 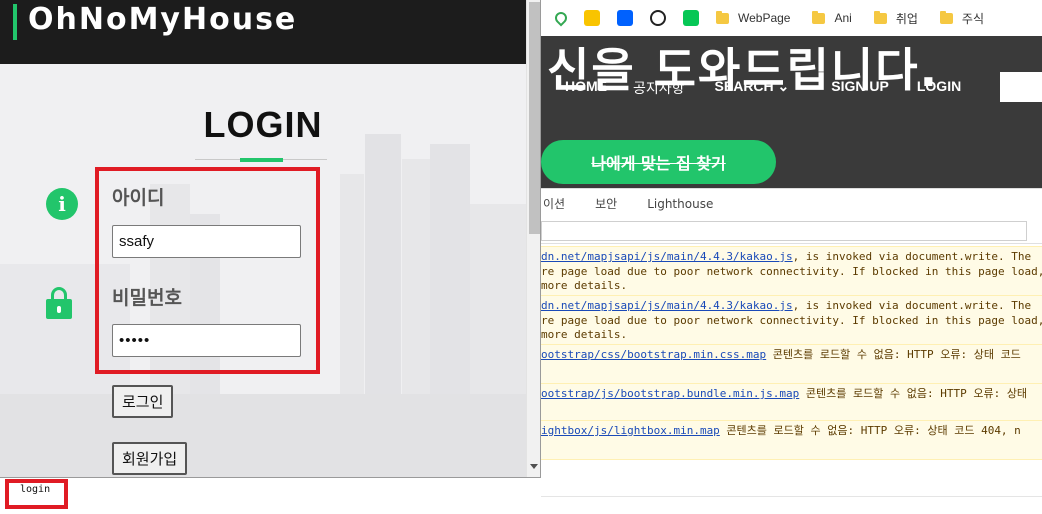 I want to click on status-divider, so click(x=791, y=496).